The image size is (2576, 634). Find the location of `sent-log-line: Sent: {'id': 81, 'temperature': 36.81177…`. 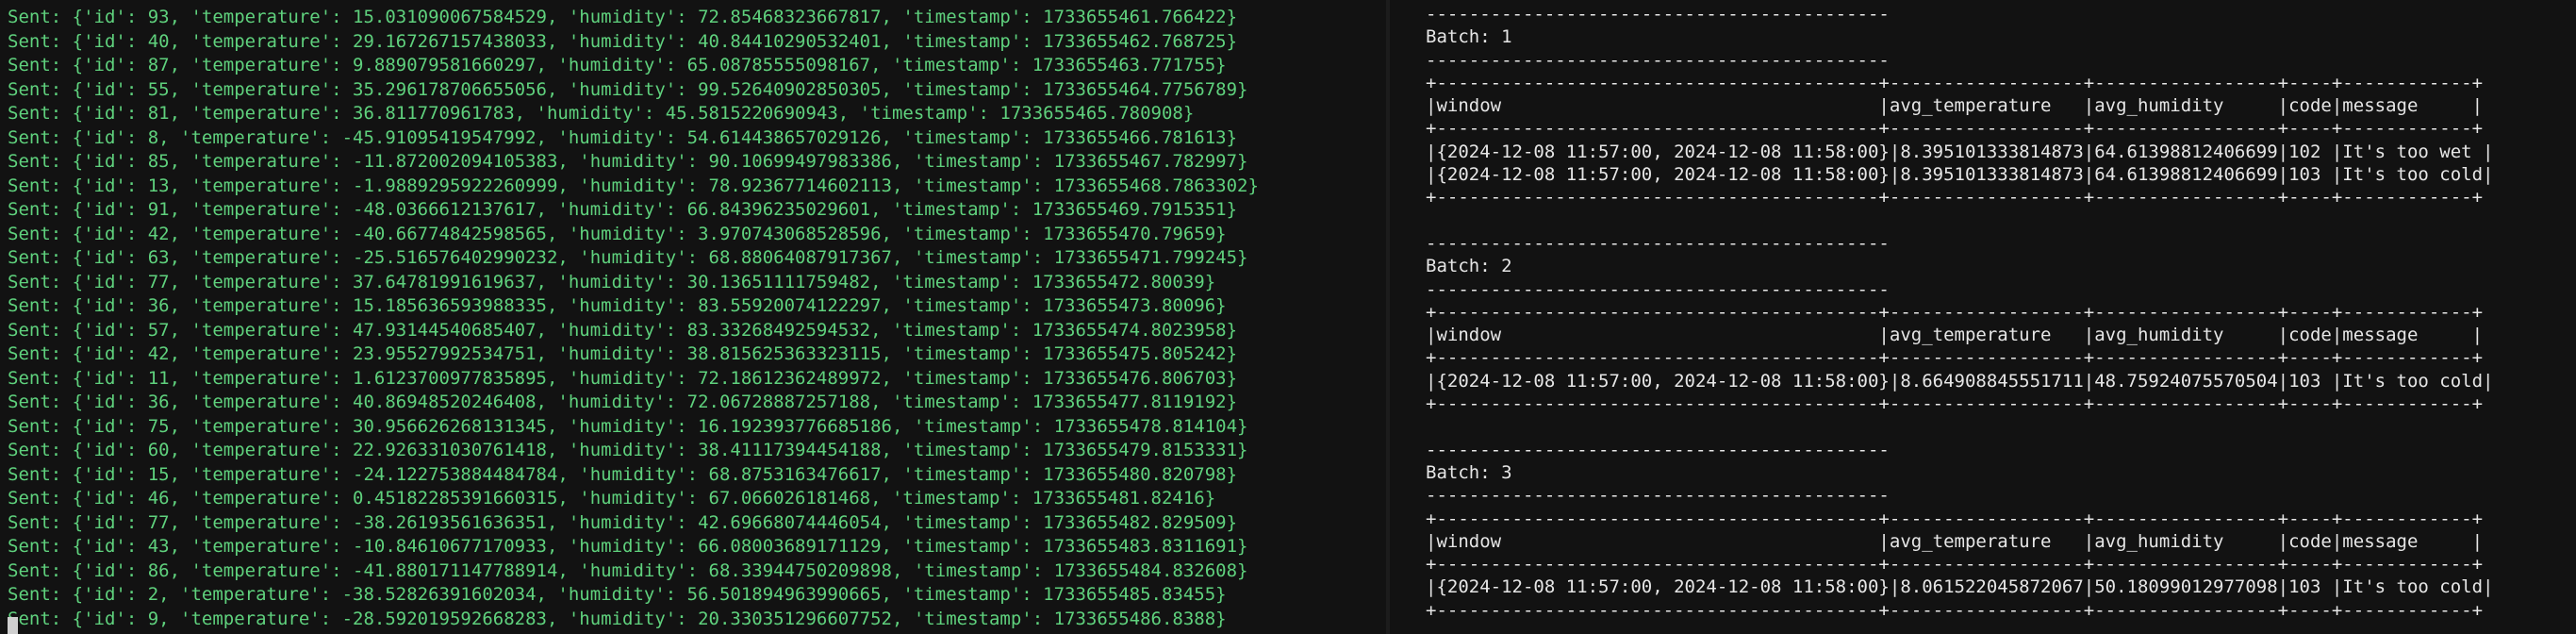

sent-log-line: Sent: {'id': 81, 'temperature': 36.81177… is located at coordinates (601, 114).